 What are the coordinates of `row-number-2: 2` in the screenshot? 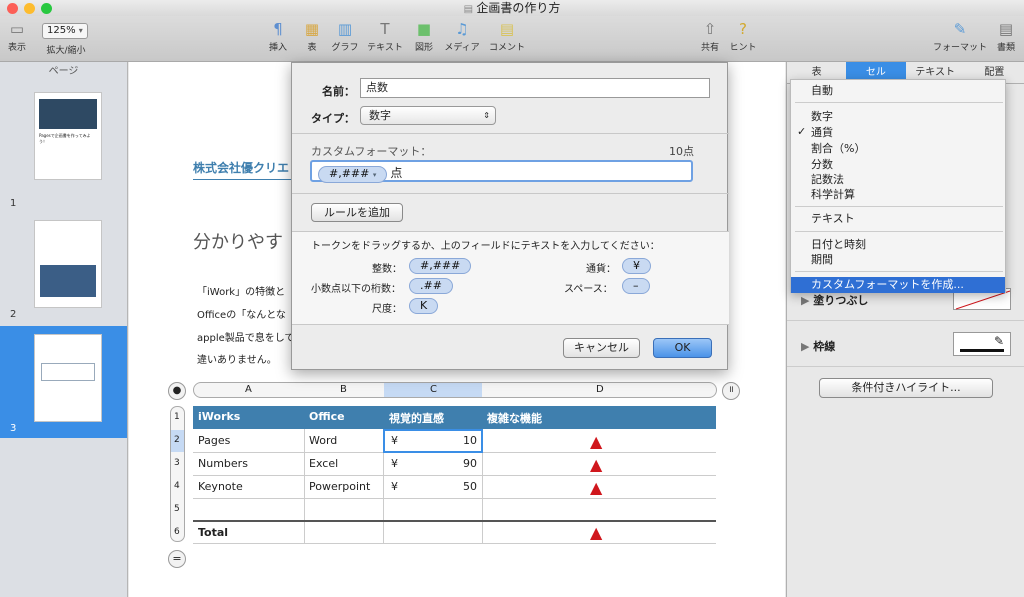 It's located at (177, 440).